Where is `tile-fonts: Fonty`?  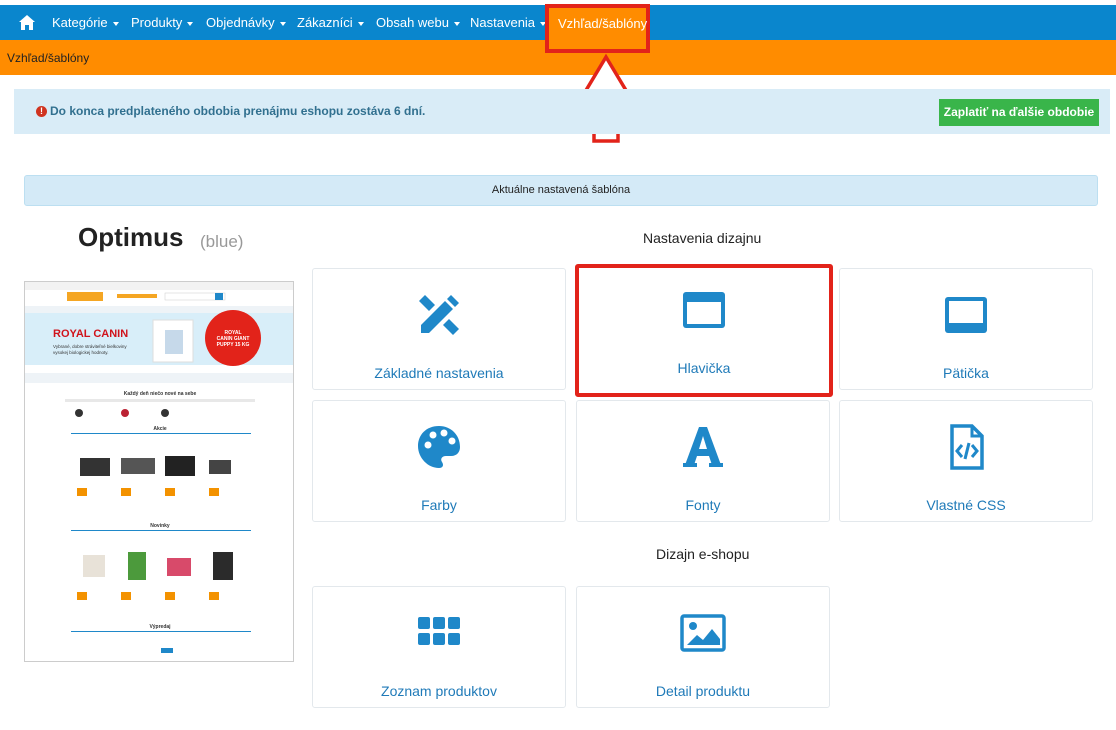 tile-fonts: Fonty is located at coordinates (703, 461).